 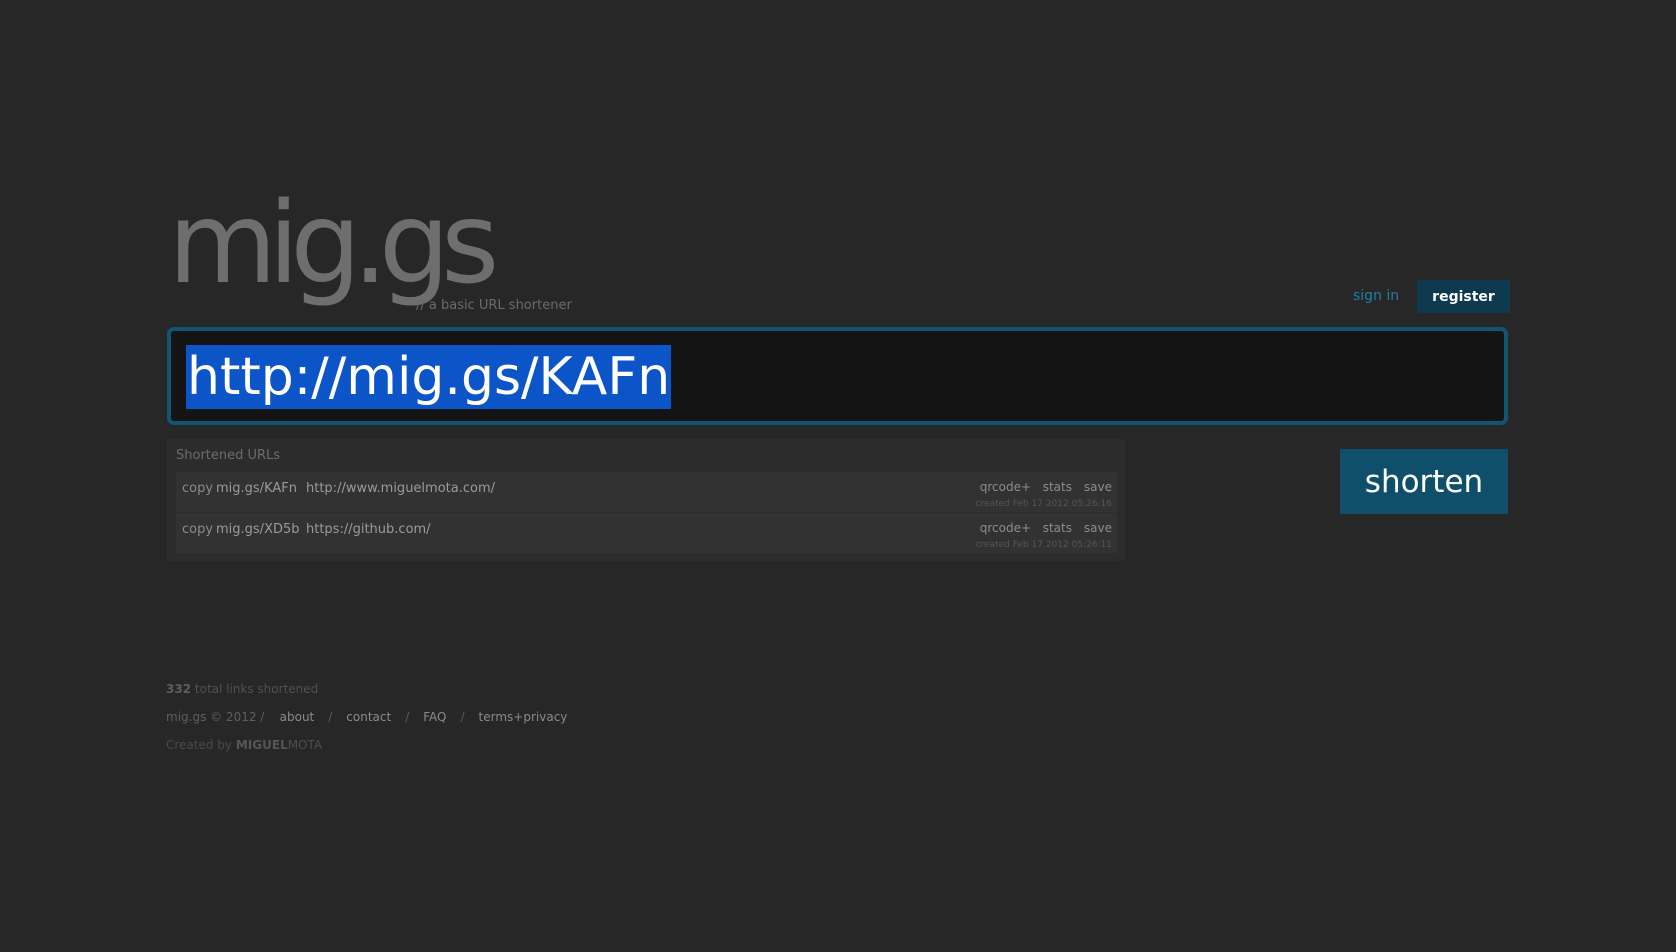 What do you see at coordinates (215, 717) in the screenshot?
I see `copyright: mig.gs © 2012 /` at bounding box center [215, 717].